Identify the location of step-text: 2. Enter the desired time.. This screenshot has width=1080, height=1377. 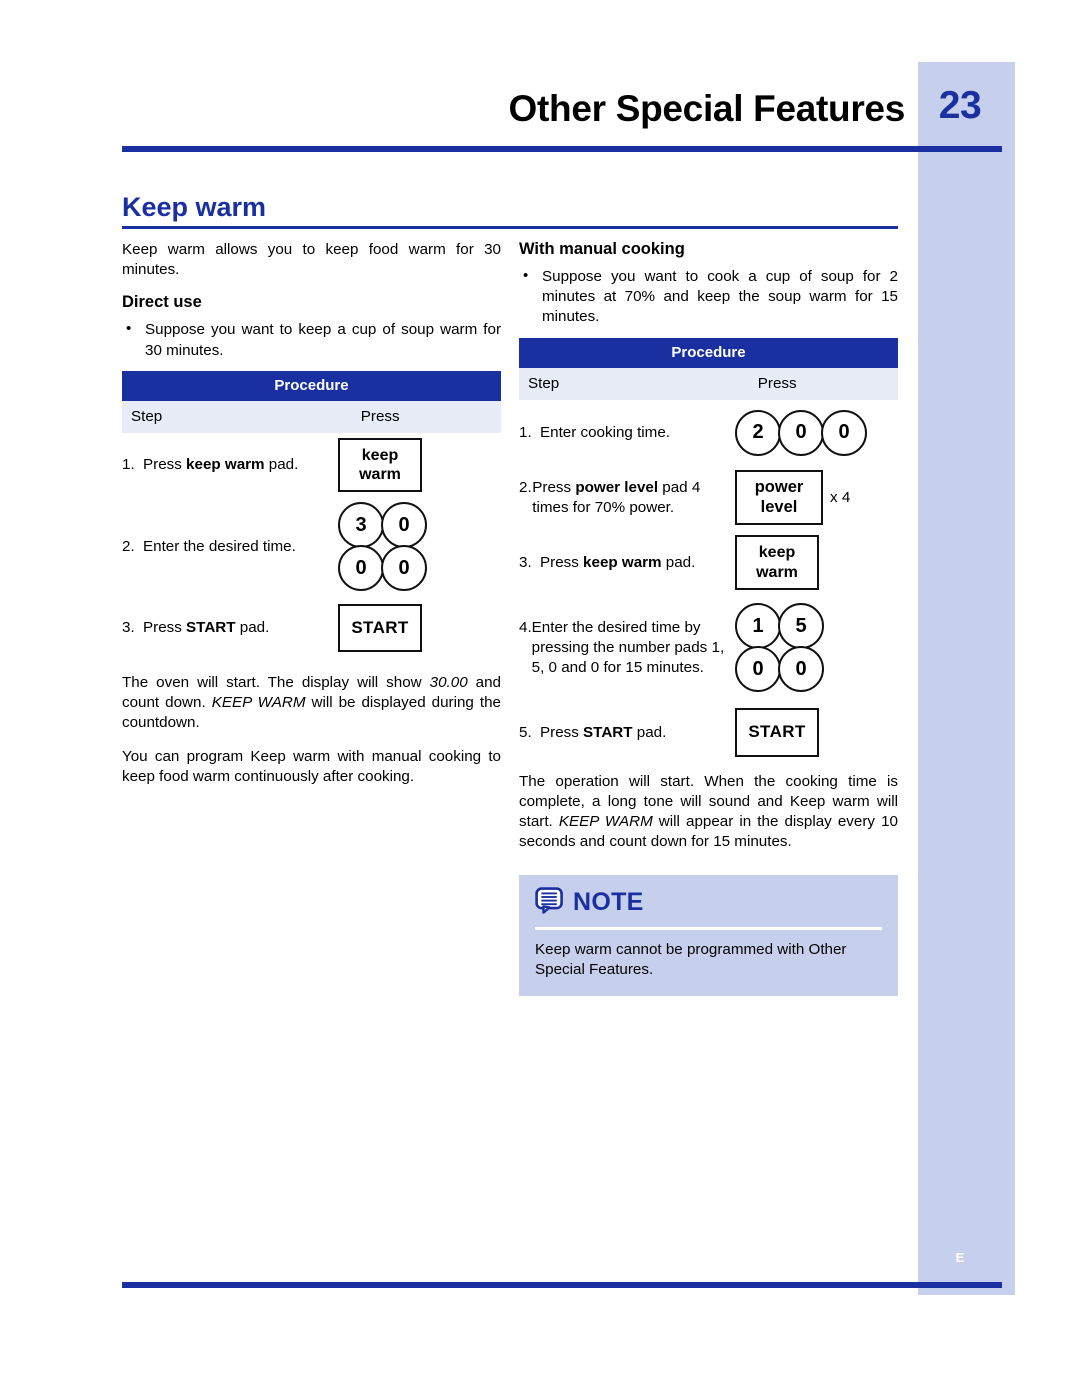
(230, 547).